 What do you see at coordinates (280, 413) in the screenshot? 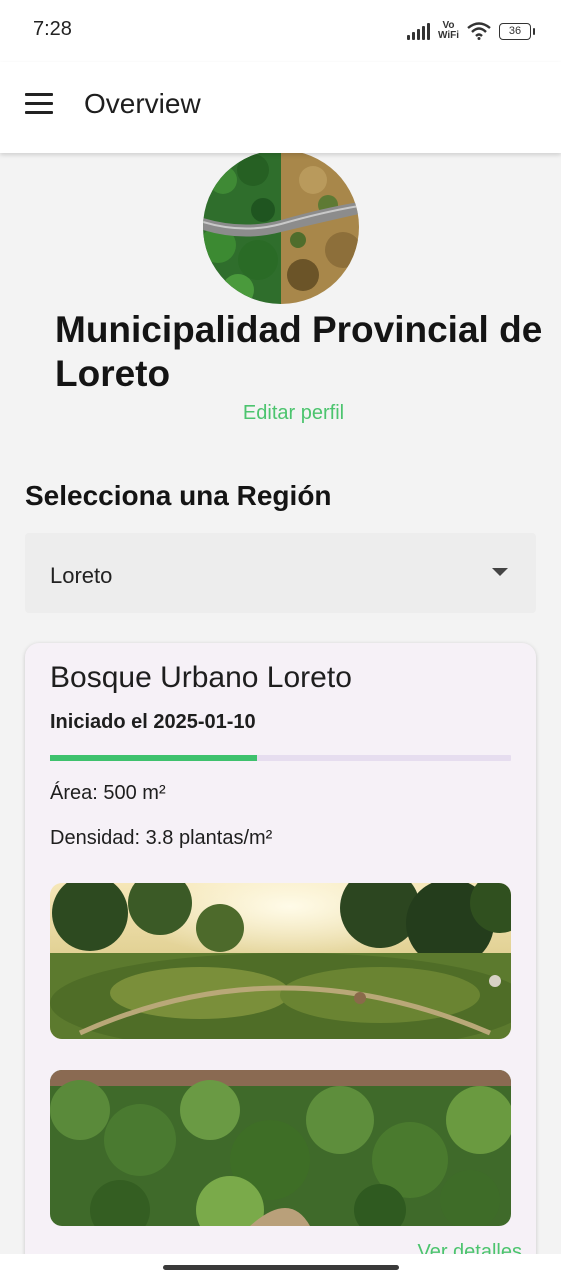
I see `edit-profile-link: Editar perfil` at bounding box center [280, 413].